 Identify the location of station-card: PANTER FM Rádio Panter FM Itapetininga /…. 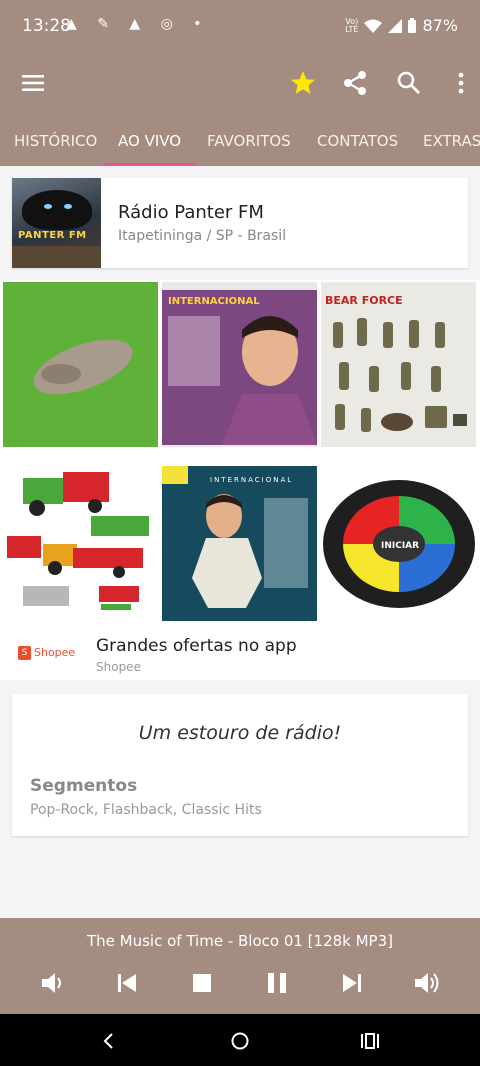
(240, 223).